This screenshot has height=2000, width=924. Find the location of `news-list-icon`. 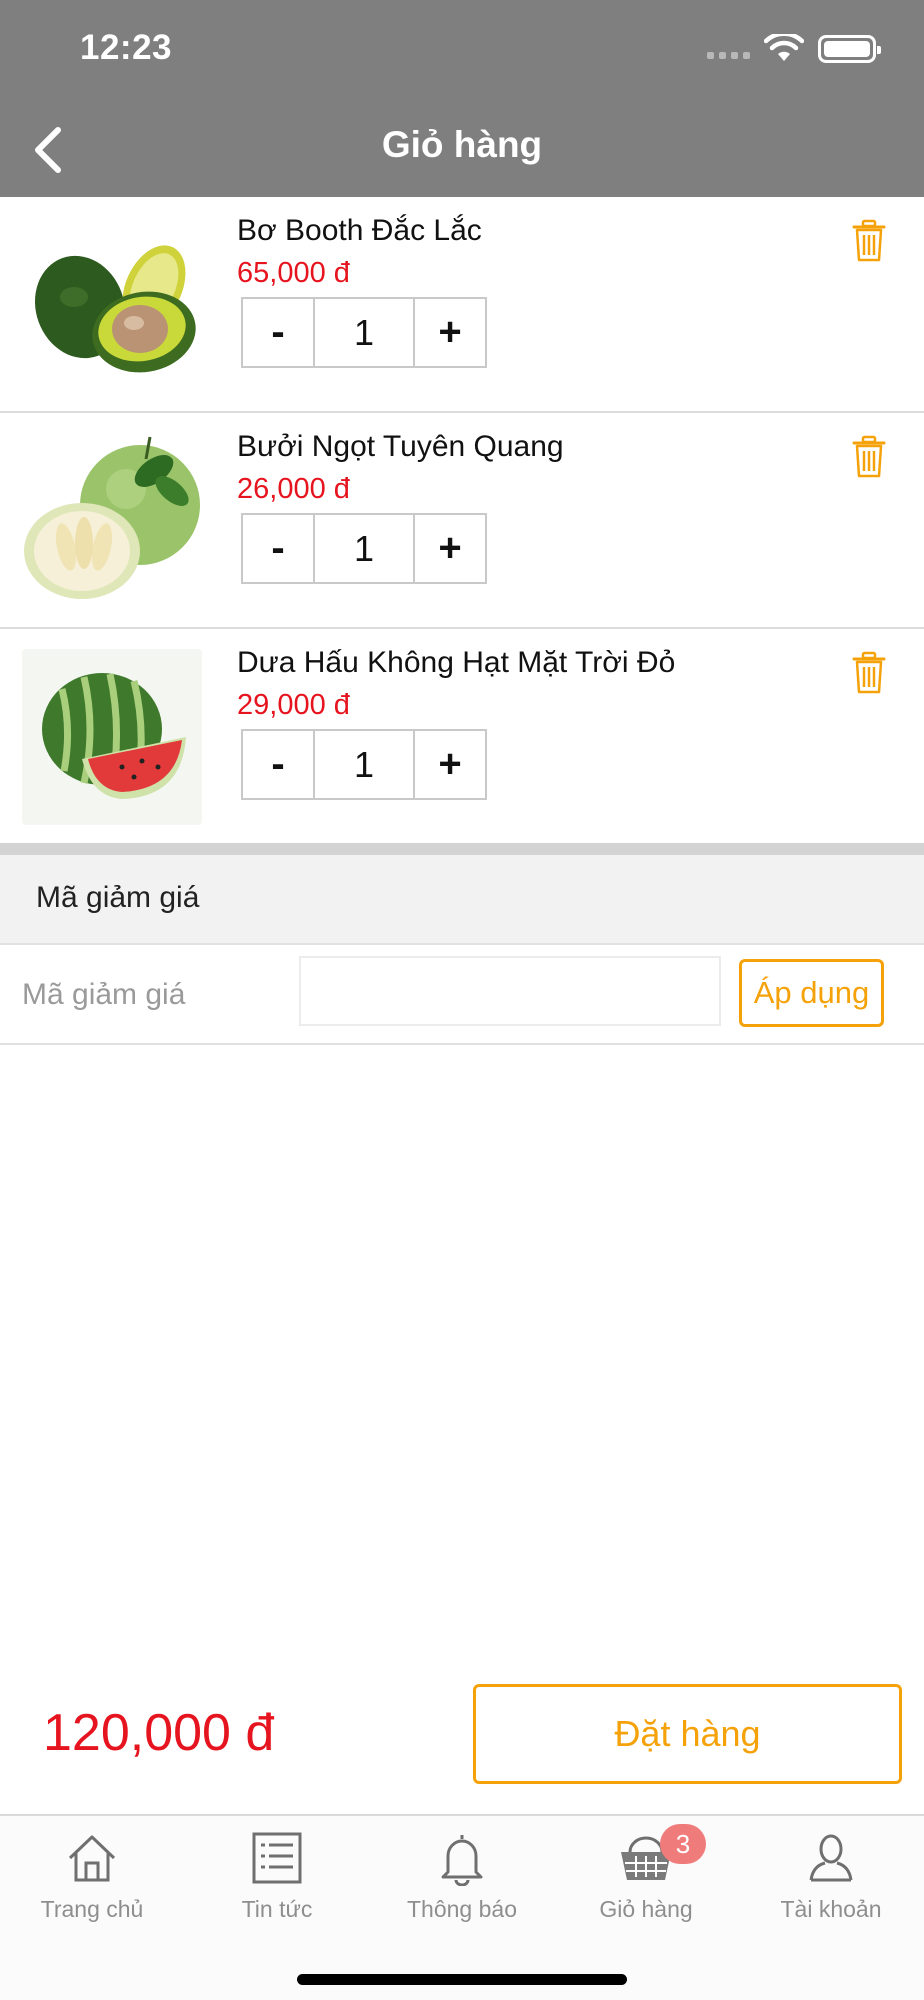

news-list-icon is located at coordinates (277, 1858).